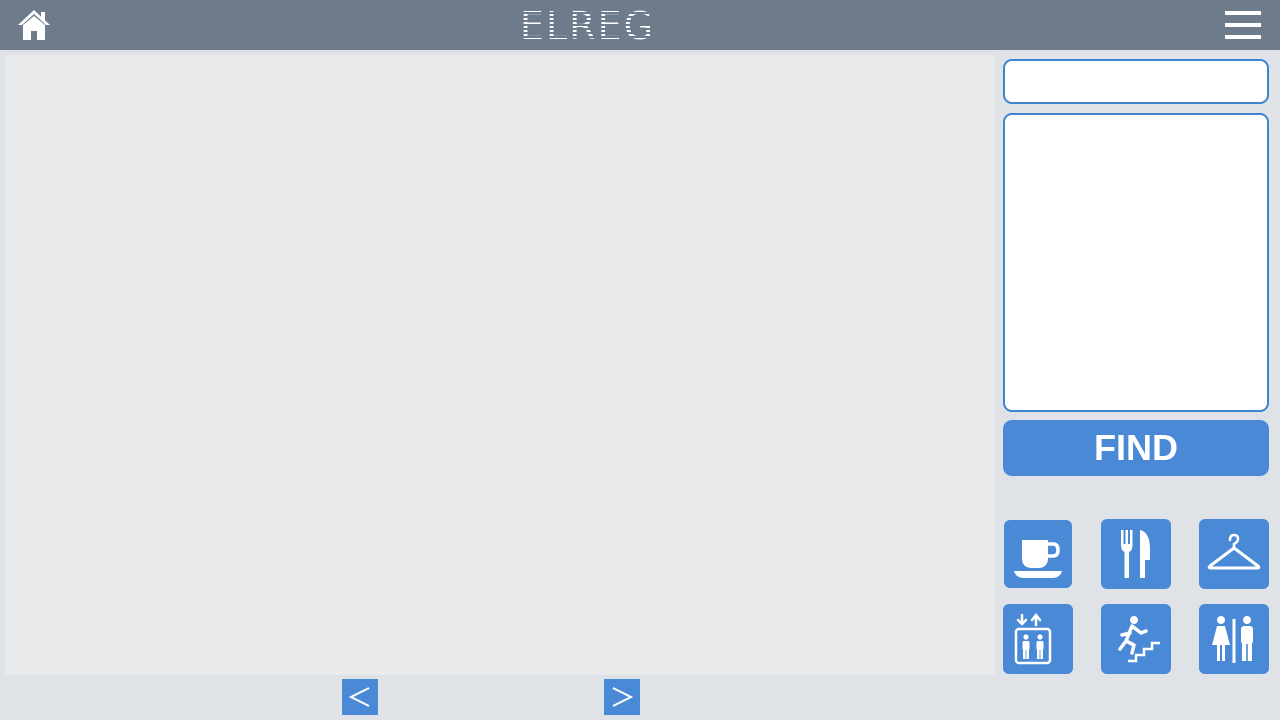  Describe the element at coordinates (1136, 262) in the screenshot. I see `results-list` at that location.